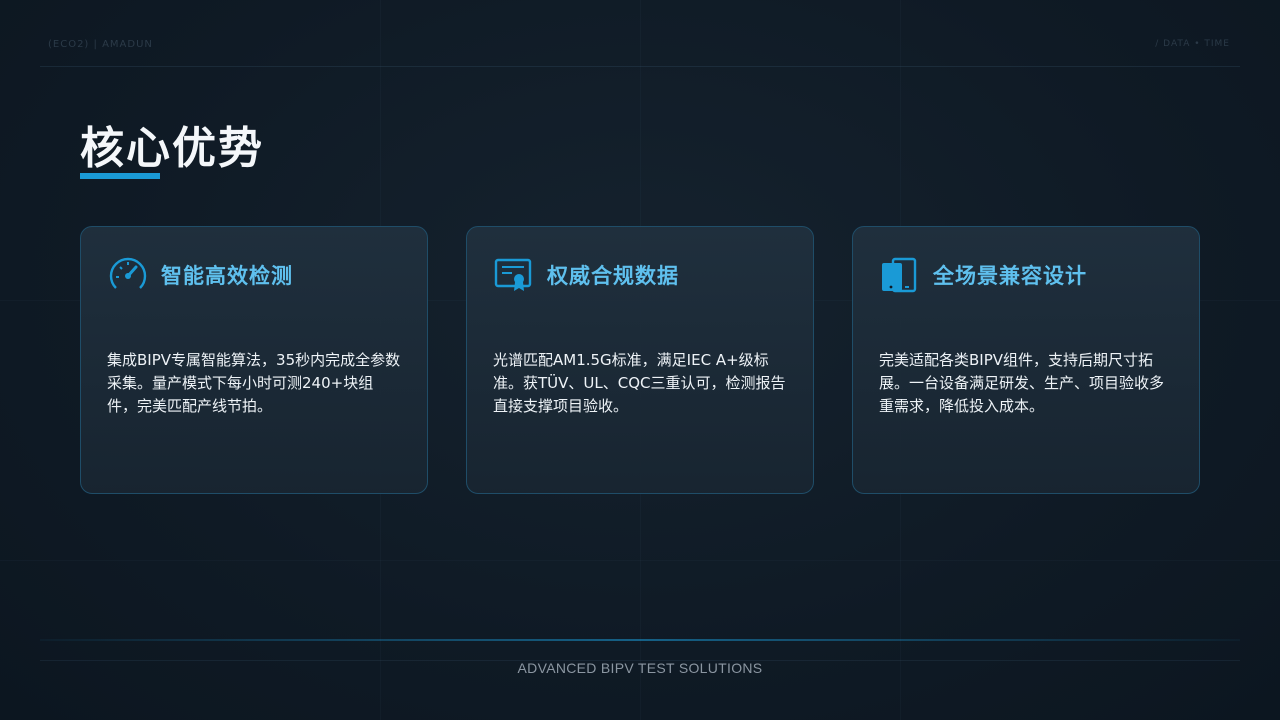 The height and width of the screenshot is (720, 1280). Describe the element at coordinates (100, 44) in the screenshot. I see `brand-logo: (ECO2) | AMADUN` at that location.